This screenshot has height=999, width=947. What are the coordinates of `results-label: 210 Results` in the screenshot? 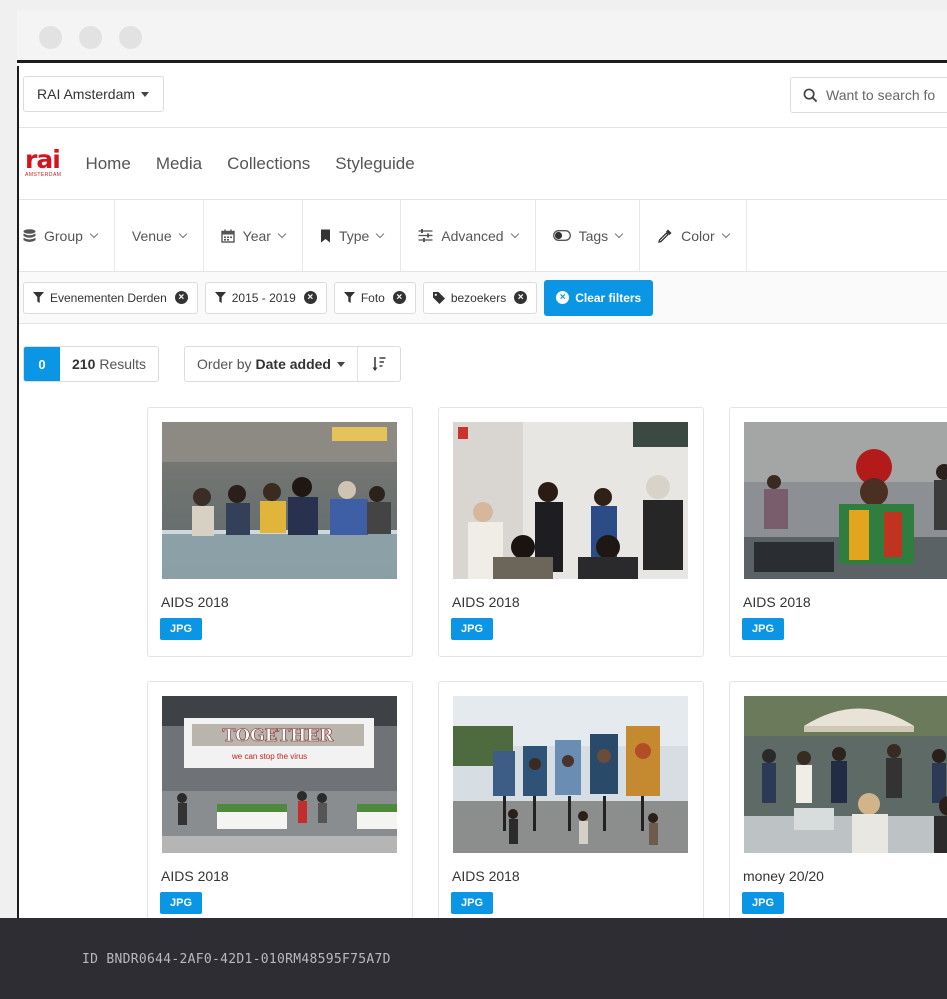 It's located at (109, 364).